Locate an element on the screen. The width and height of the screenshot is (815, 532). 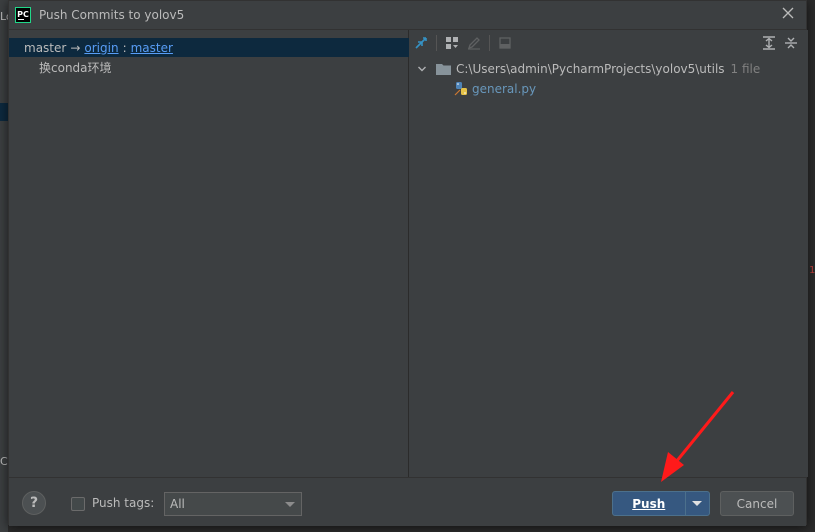
file-tree-node: general.py is located at coordinates (495, 89).